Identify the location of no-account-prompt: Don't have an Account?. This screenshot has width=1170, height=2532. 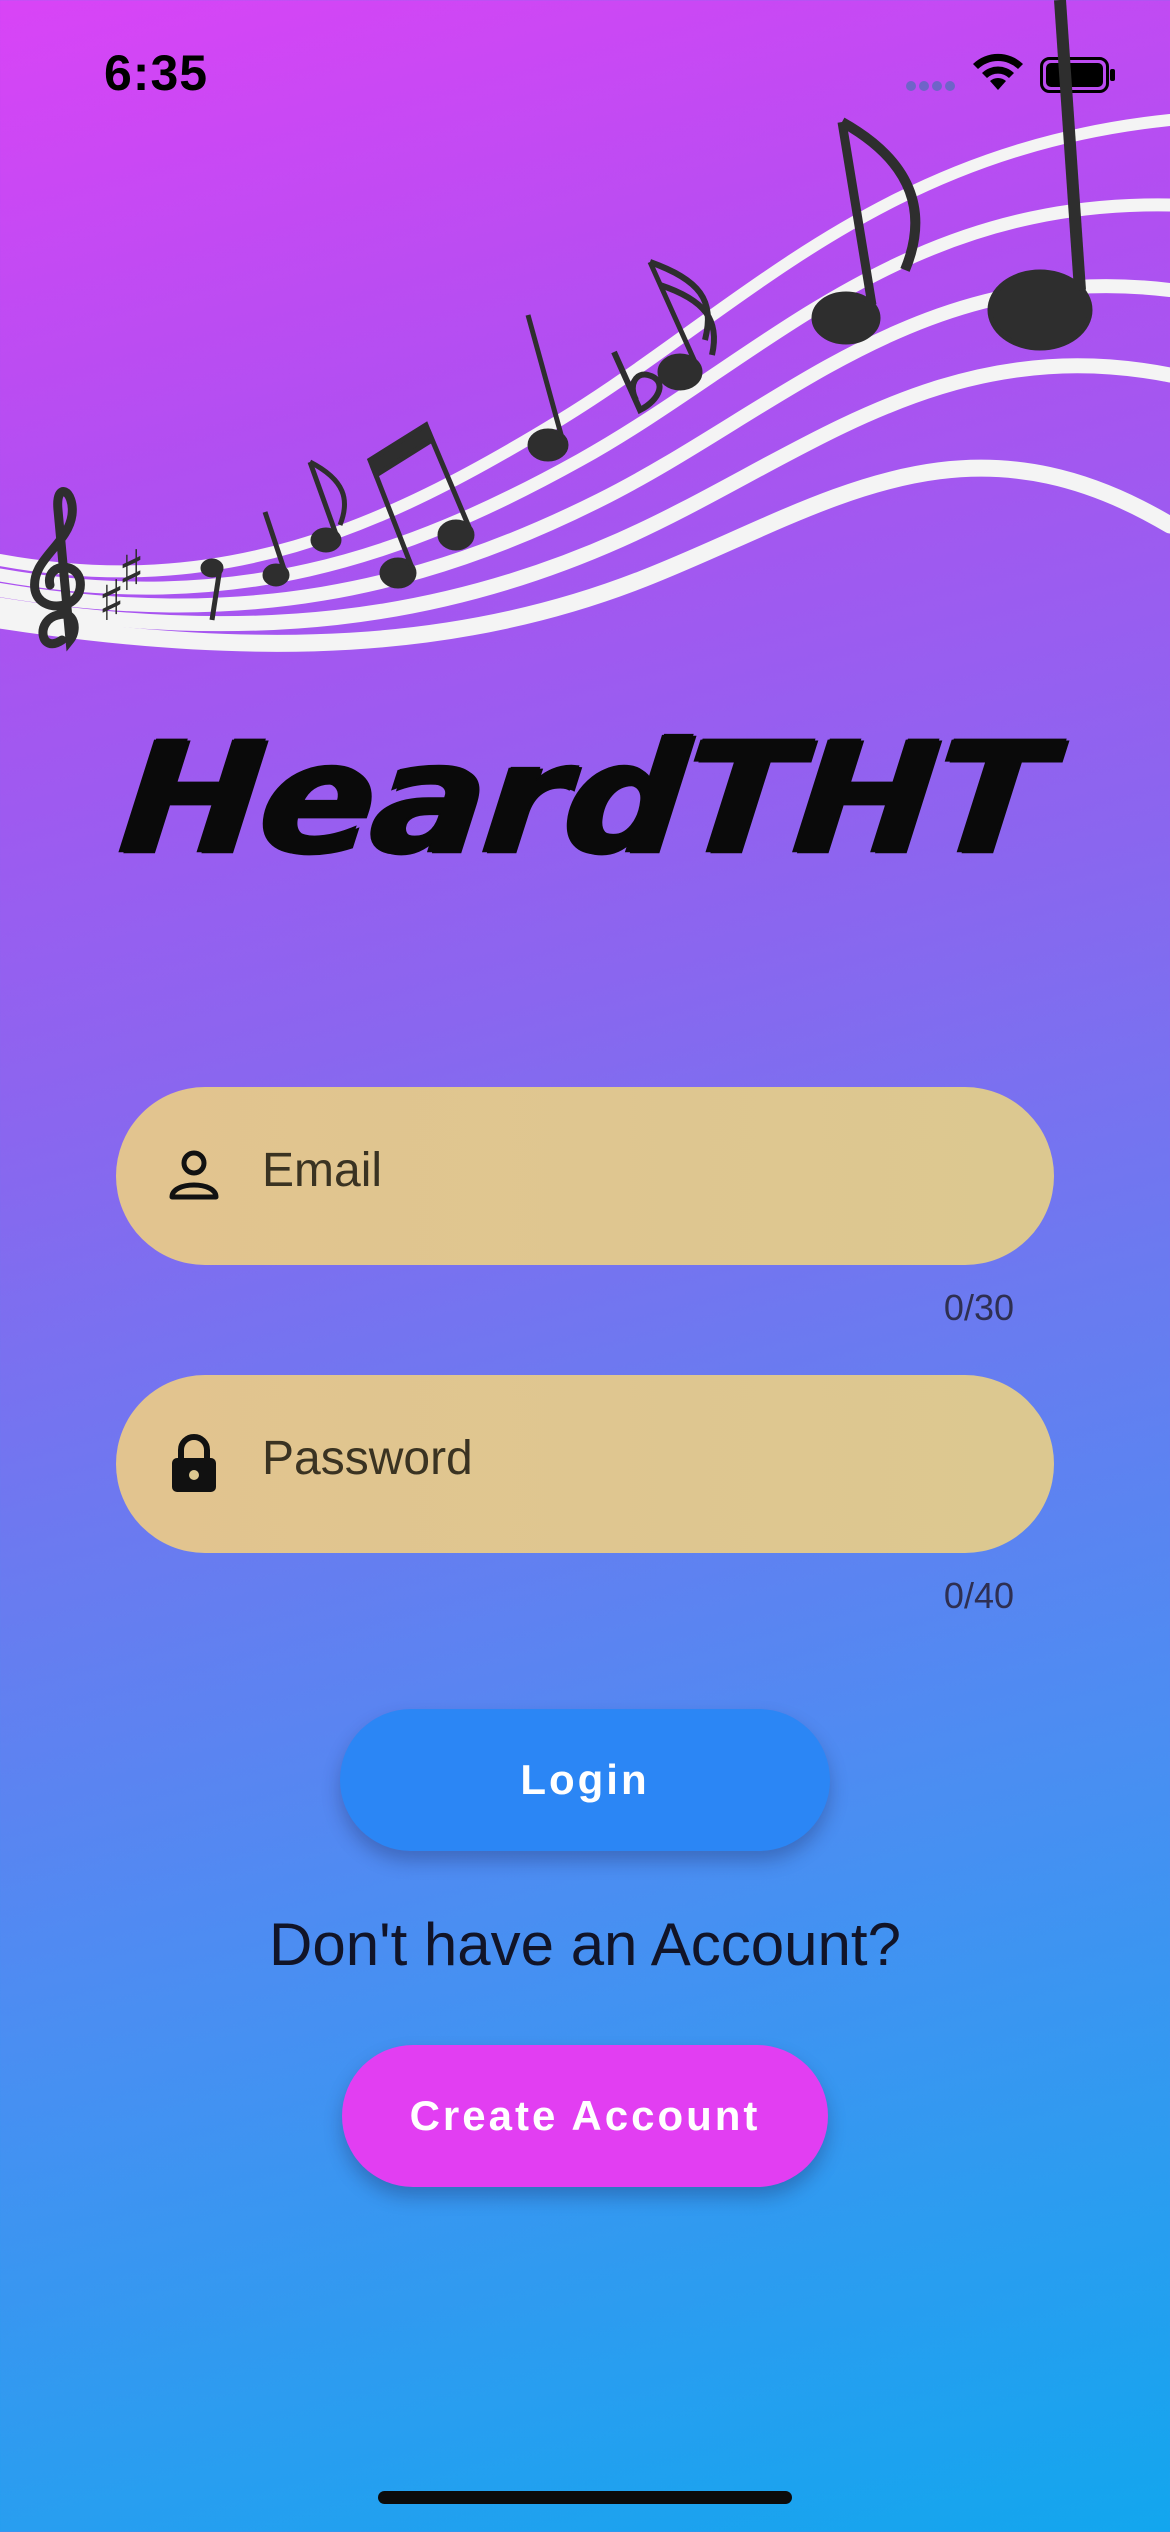
(585, 1944).